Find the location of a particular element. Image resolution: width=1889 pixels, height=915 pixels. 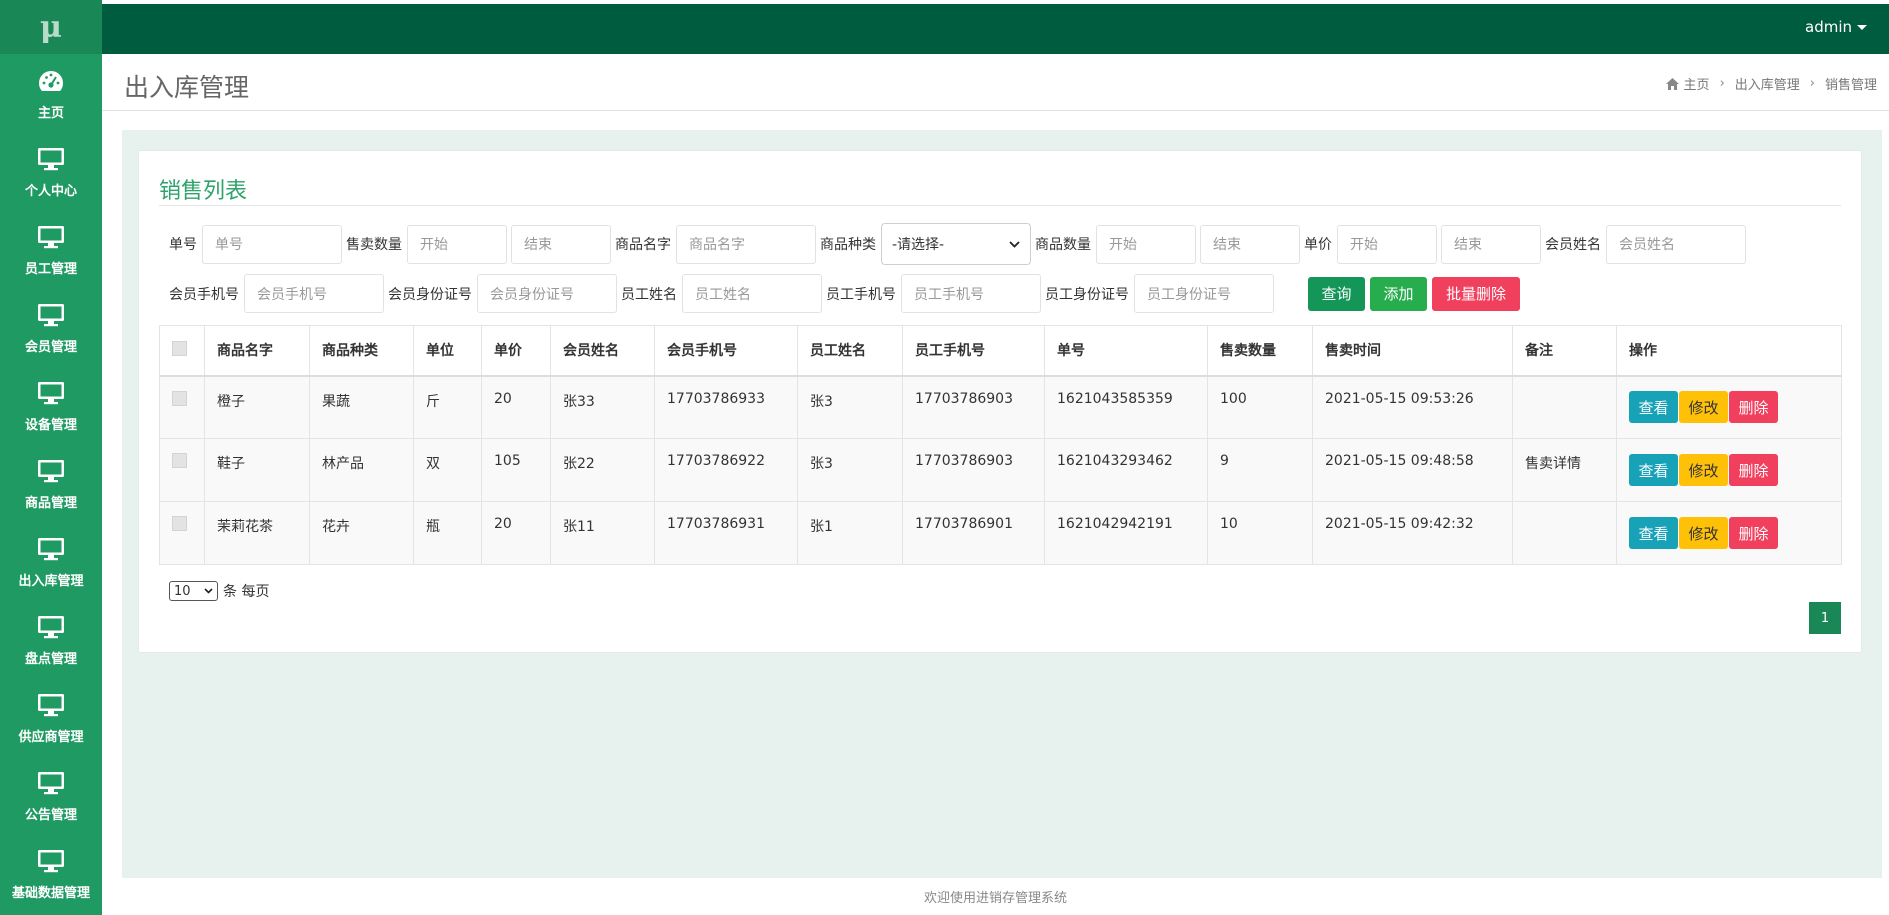

sidebar-item-3: 会员管理 is located at coordinates (51, 327).